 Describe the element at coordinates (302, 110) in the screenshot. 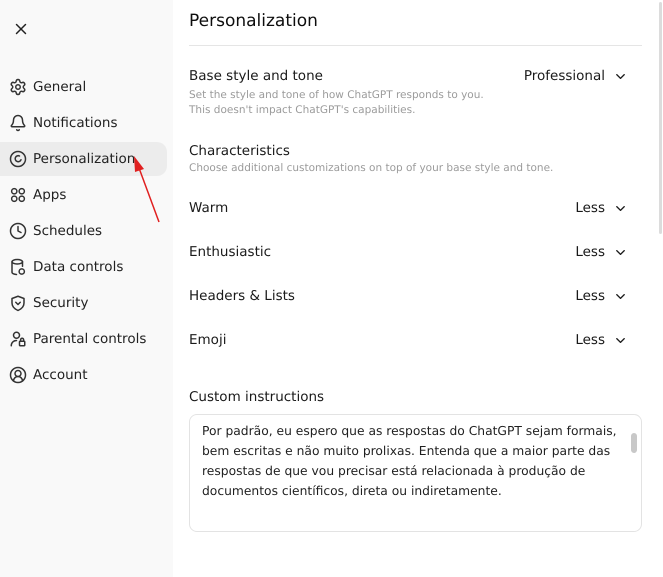

I see `setting-description: This doesn't impact ChatGPT's capabilities.` at that location.